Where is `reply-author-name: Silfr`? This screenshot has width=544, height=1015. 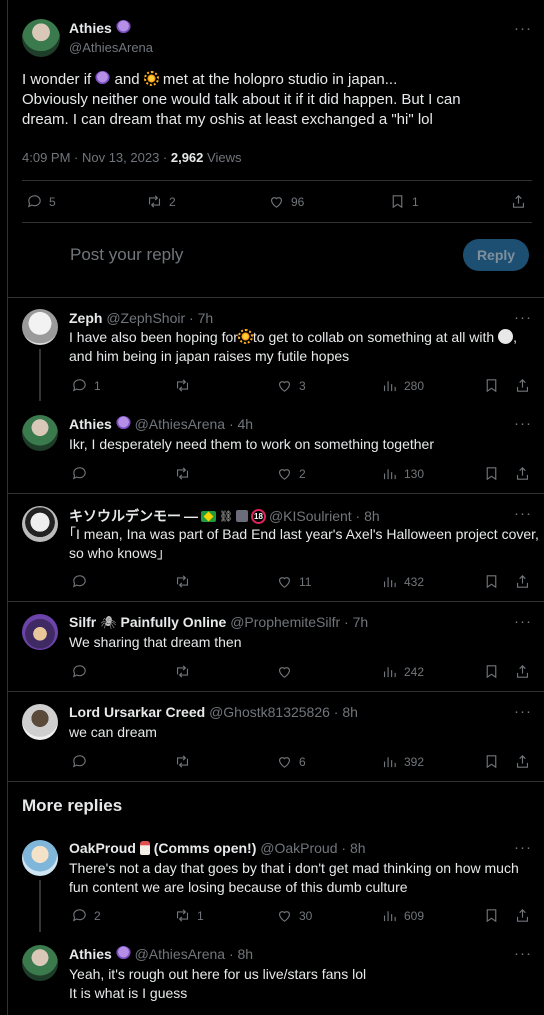 reply-author-name: Silfr is located at coordinates (82, 622).